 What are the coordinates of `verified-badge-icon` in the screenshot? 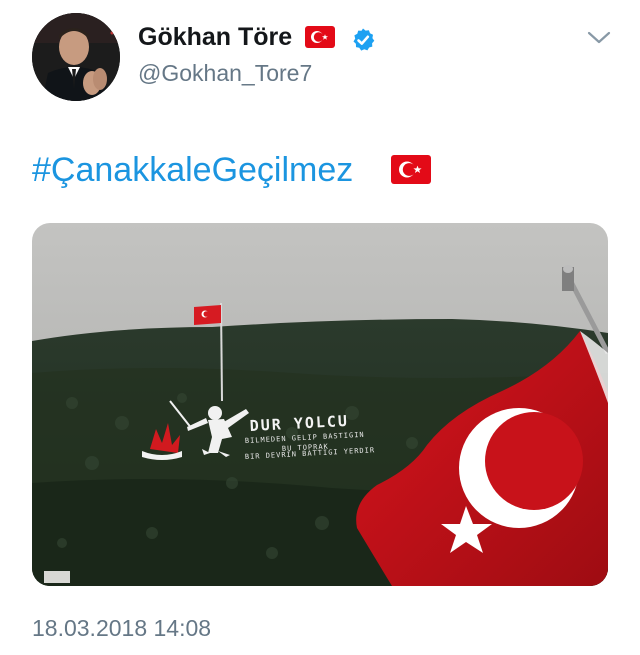 It's located at (363, 42).